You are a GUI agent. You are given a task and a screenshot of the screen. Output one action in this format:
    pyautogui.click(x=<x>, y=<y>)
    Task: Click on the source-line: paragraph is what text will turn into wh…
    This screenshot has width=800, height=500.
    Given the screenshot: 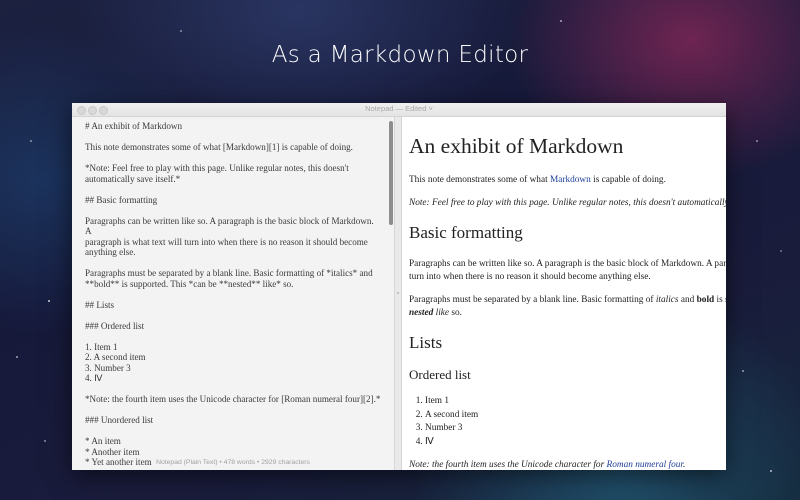 What is the action you would take?
    pyautogui.click(x=233, y=242)
    